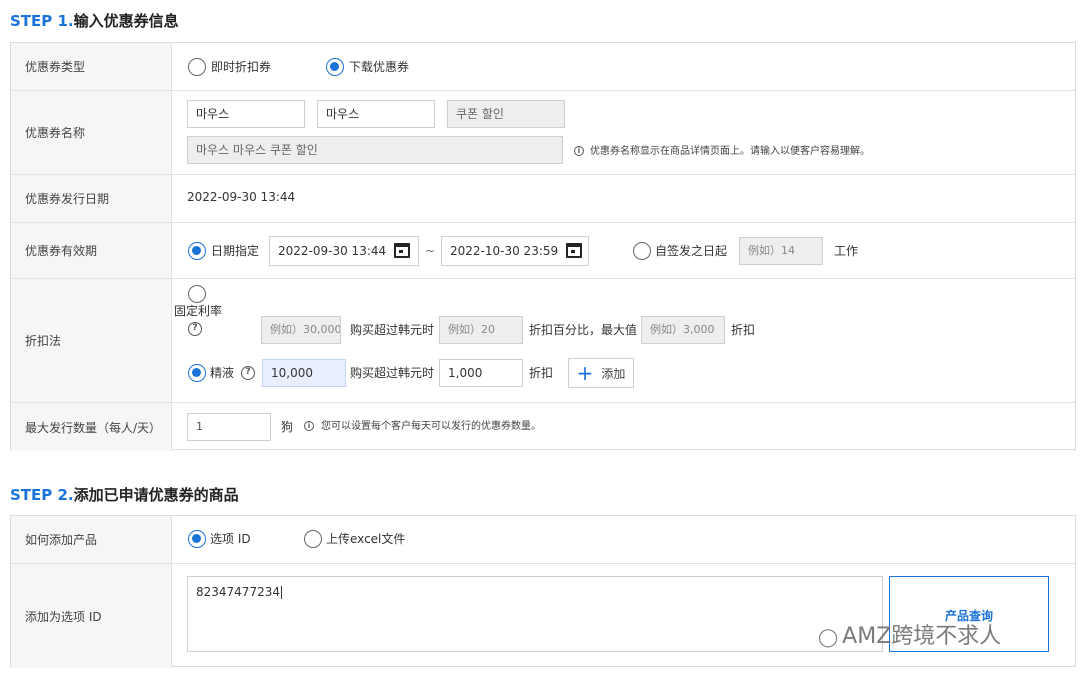  Describe the element at coordinates (543, 199) in the screenshot. I see `row-issue-date: 优惠券发行日期 2022-09-30 13:44` at that location.